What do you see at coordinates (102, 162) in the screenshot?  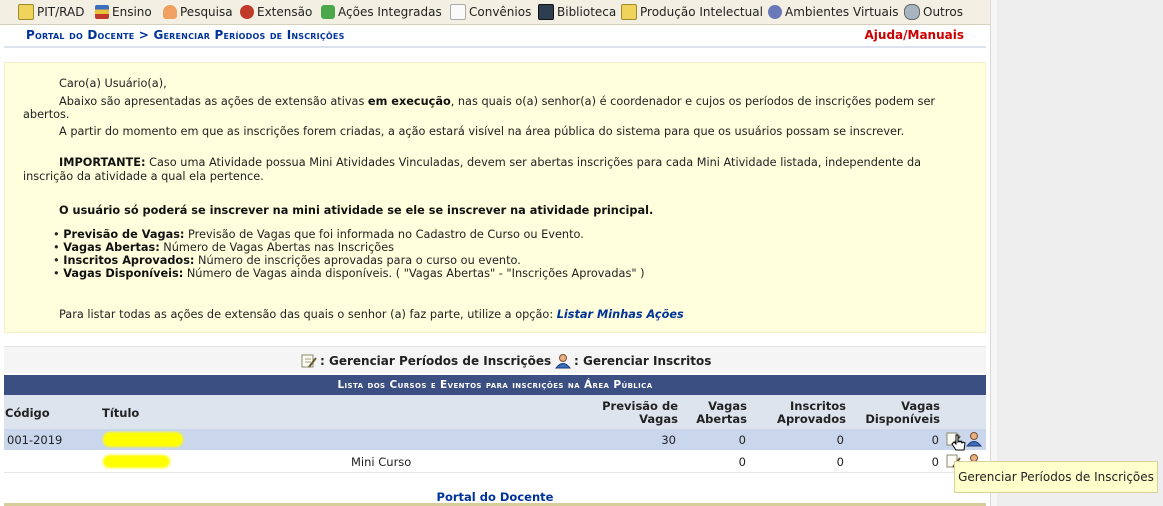 I see `important-label: IMPORTANTE:` at bounding box center [102, 162].